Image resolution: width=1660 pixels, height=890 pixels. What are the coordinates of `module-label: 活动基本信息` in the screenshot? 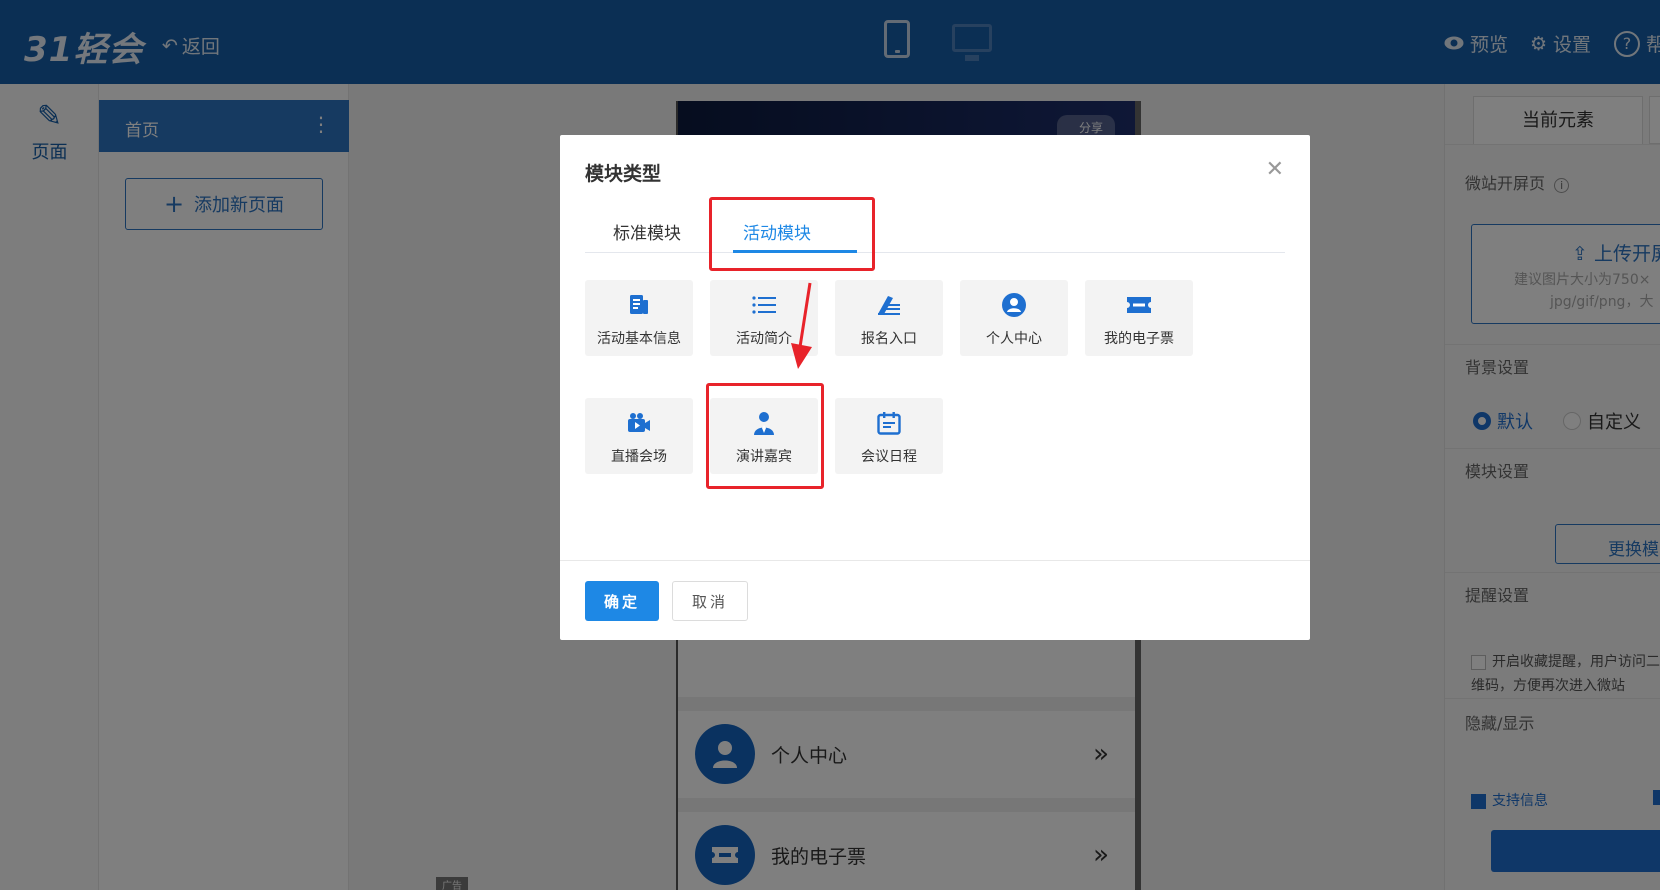 It's located at (639, 339).